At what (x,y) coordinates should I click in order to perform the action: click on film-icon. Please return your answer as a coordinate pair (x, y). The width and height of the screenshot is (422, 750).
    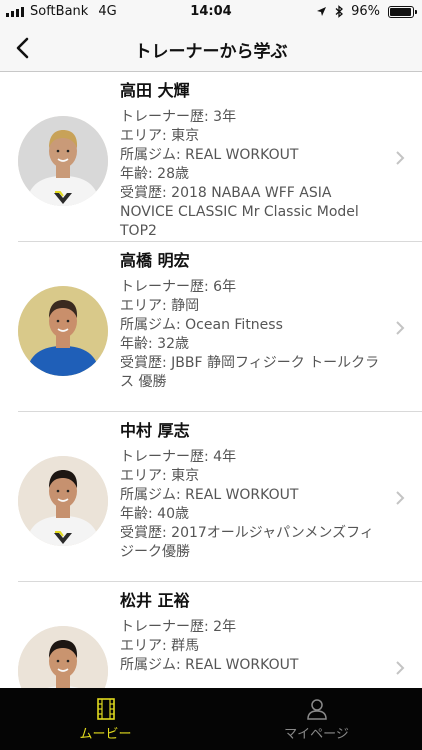
    Looking at the image, I should click on (105, 709).